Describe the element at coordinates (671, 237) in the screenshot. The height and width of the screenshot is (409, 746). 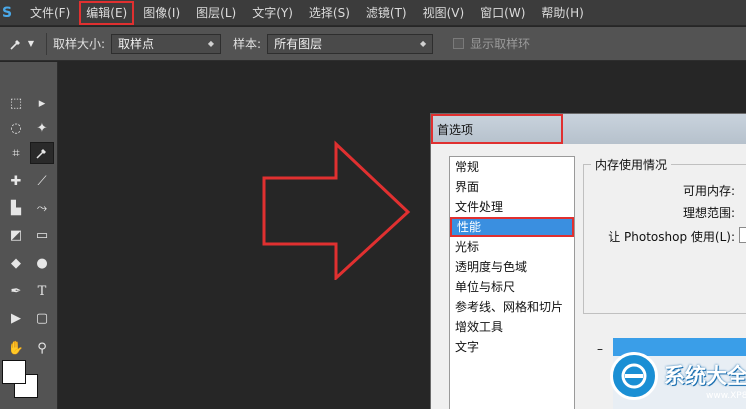
I see `let-photoshop-use-label: 让 Photoshop 使用(L):` at that location.